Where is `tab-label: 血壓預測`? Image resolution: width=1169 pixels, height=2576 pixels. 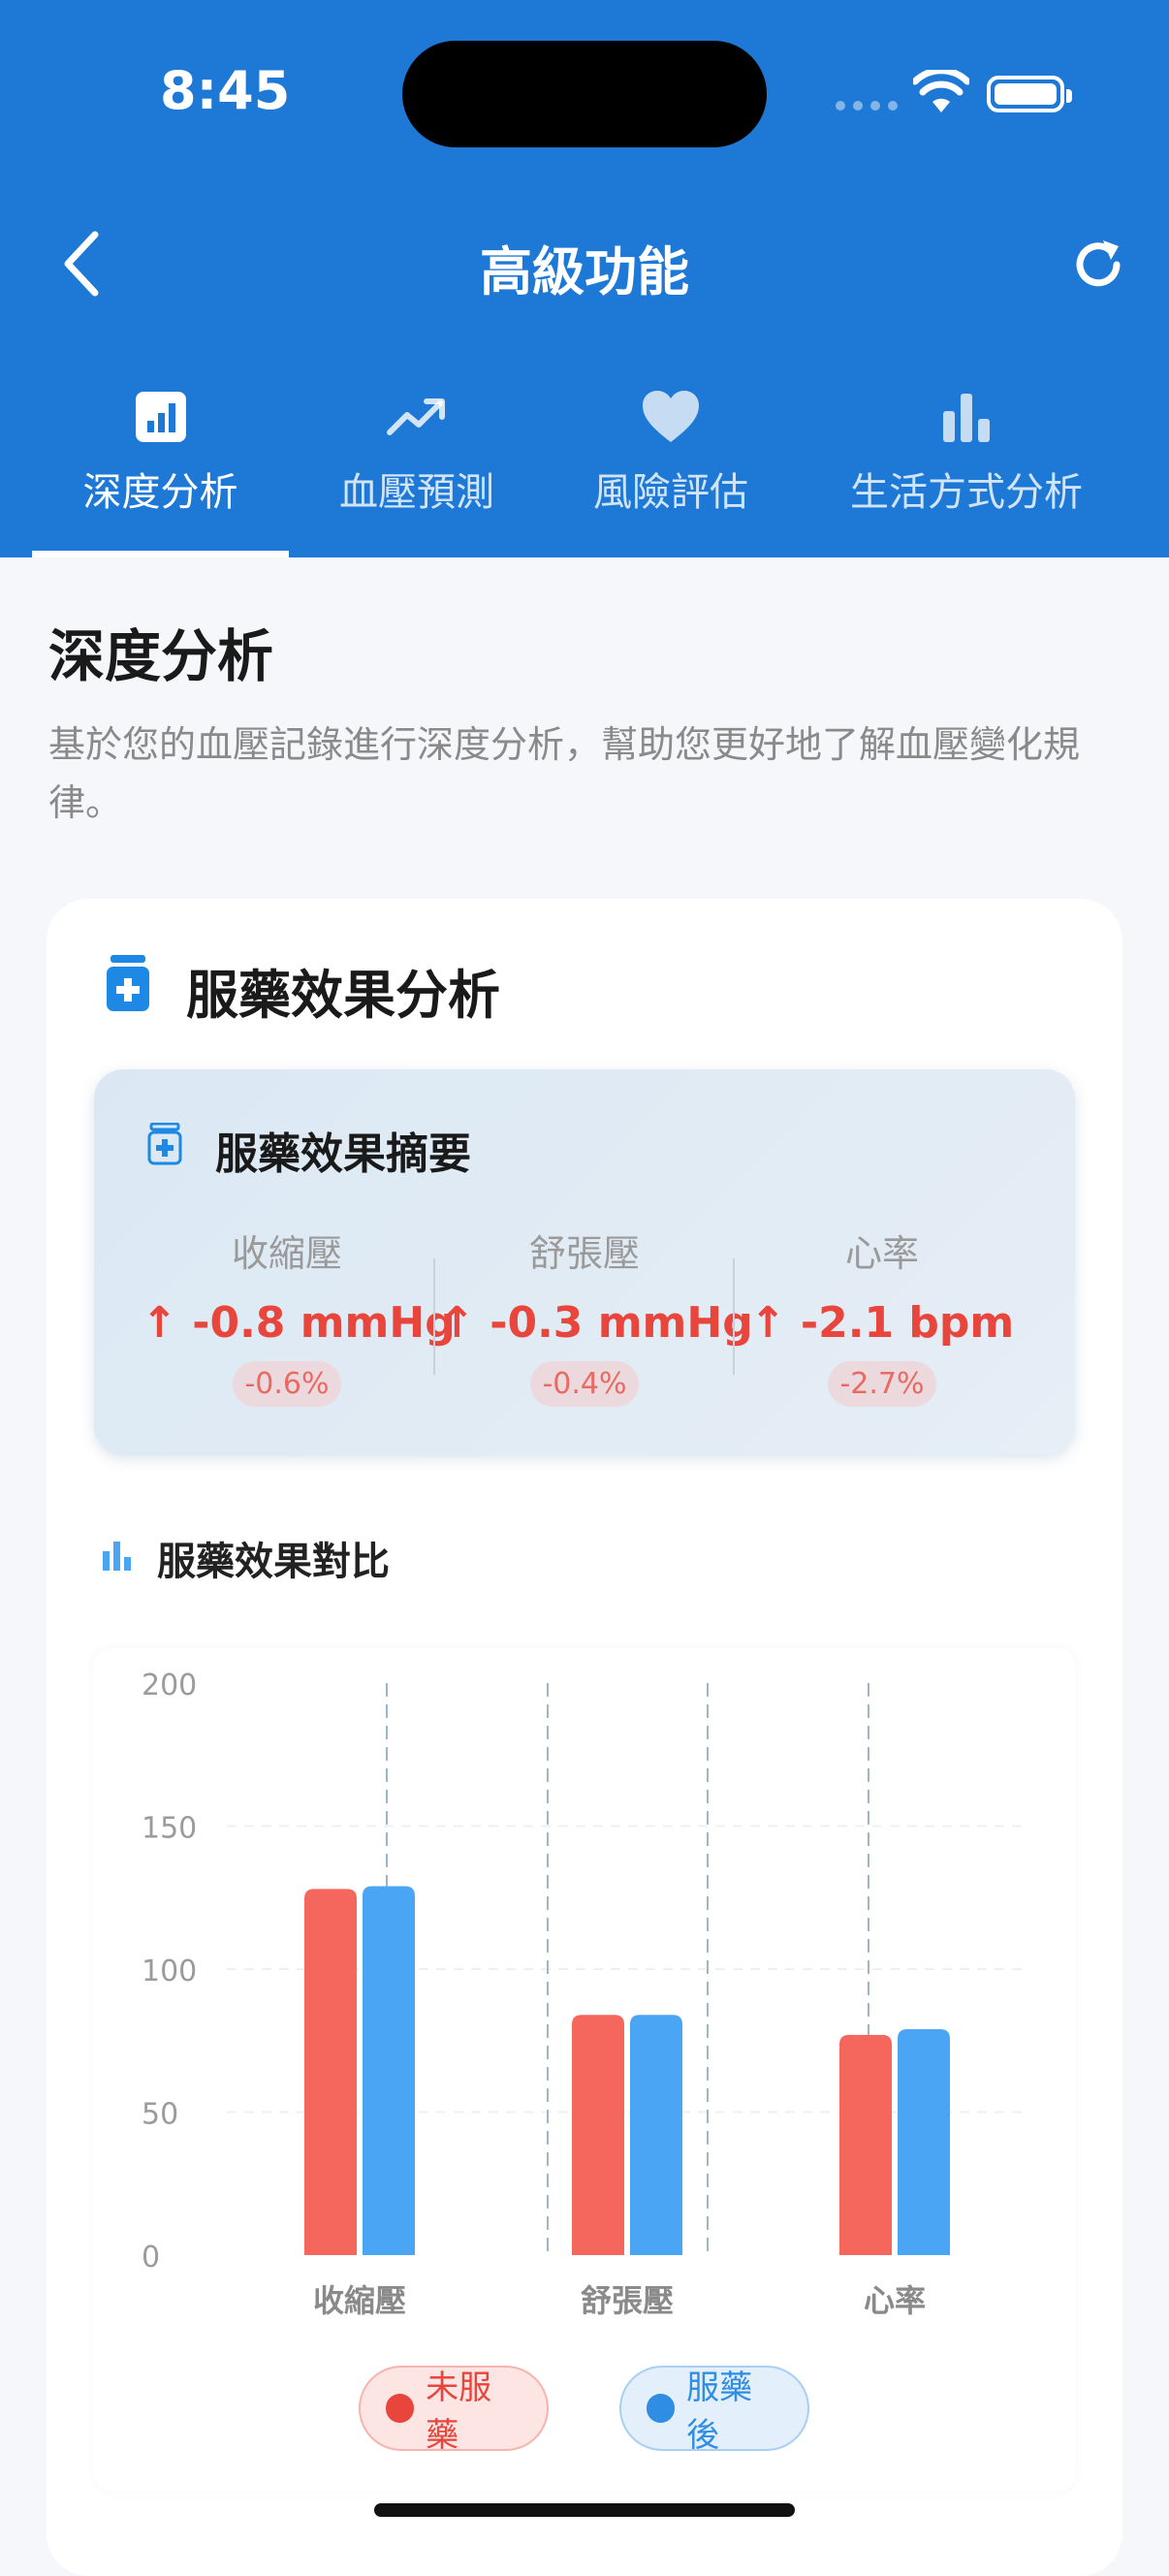
tab-label: 血壓預測 is located at coordinates (416, 492).